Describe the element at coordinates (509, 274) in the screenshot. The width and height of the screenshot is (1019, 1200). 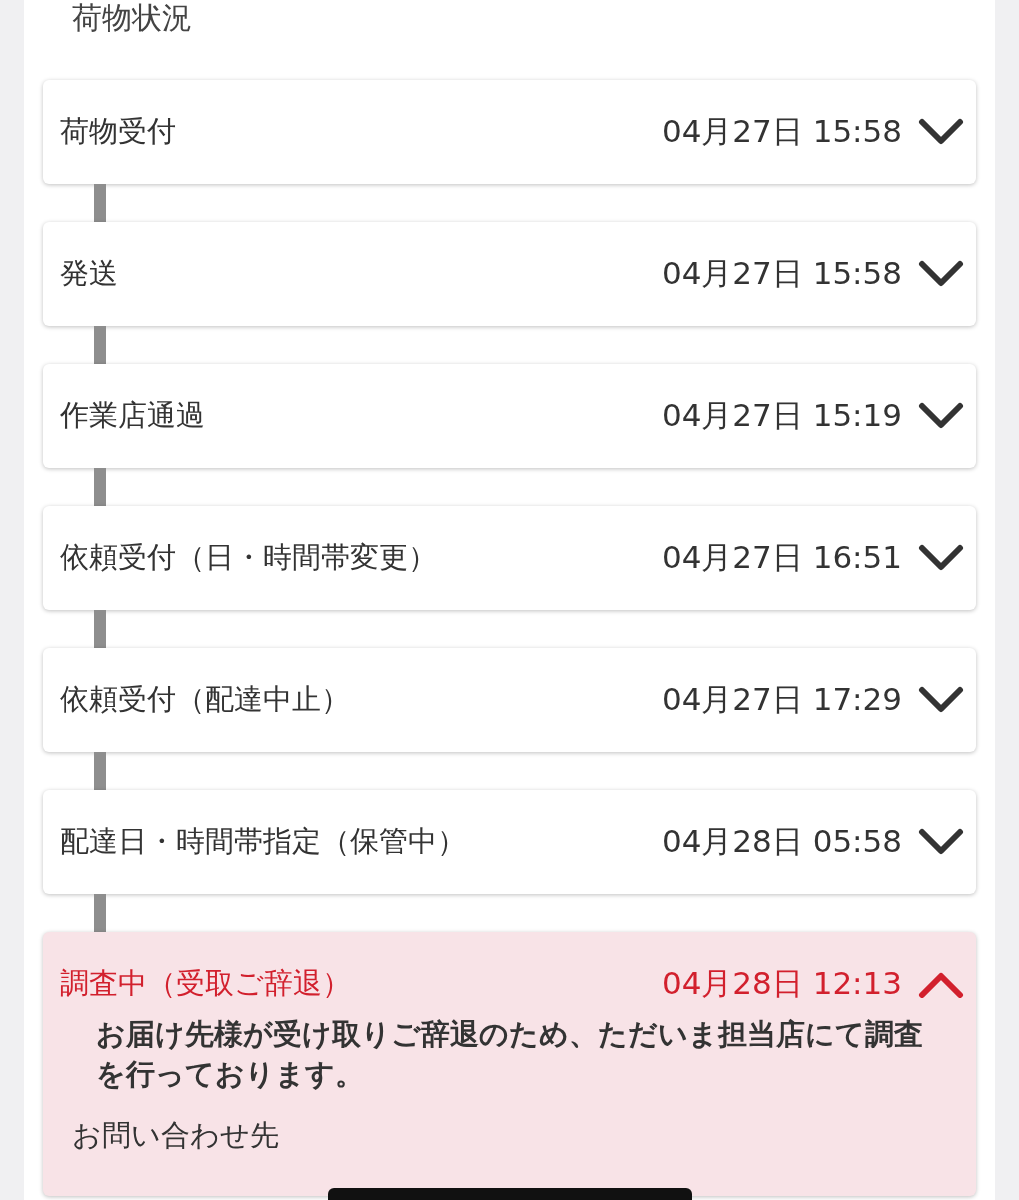
I see `status-card: 発送 04月27日 15:58` at that location.